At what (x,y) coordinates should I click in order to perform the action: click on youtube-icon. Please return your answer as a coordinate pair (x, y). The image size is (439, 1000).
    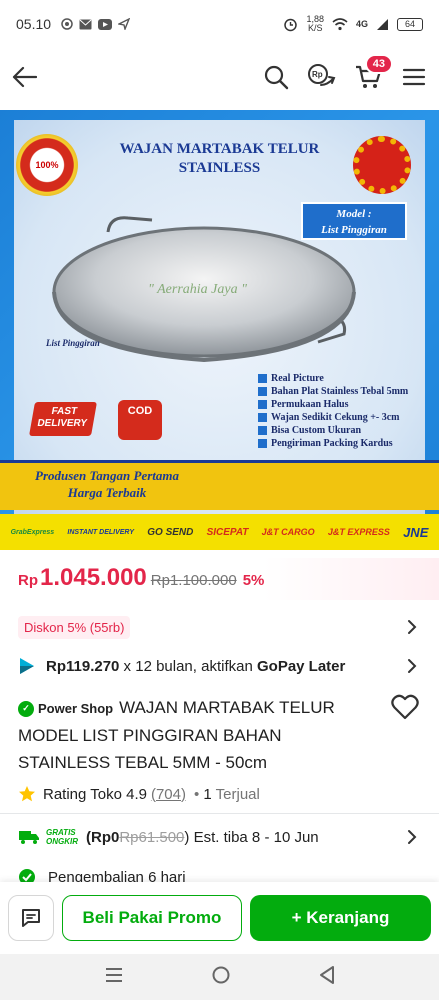
    Looking at the image, I should click on (105, 24).